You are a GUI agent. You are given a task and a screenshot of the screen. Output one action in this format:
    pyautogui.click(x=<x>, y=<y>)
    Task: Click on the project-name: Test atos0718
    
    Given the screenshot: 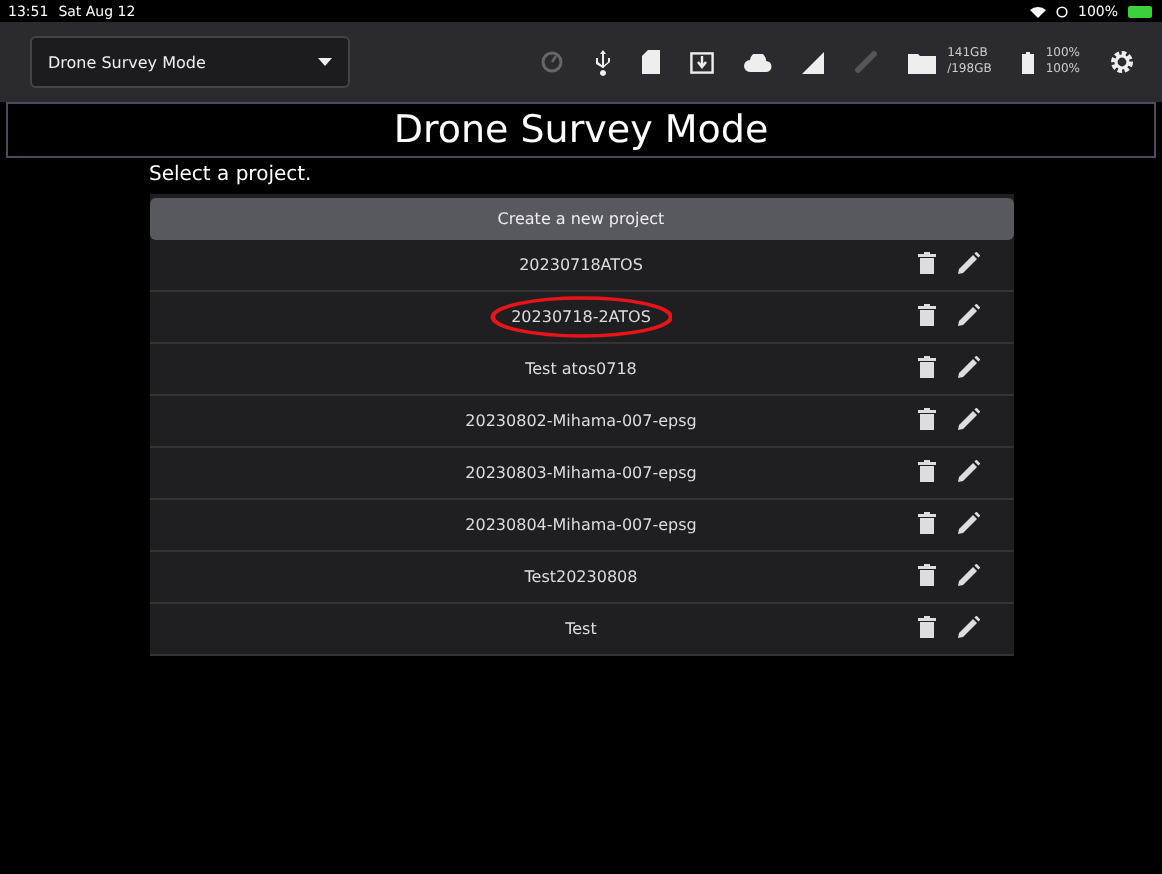 What is the action you would take?
    pyautogui.click(x=581, y=369)
    